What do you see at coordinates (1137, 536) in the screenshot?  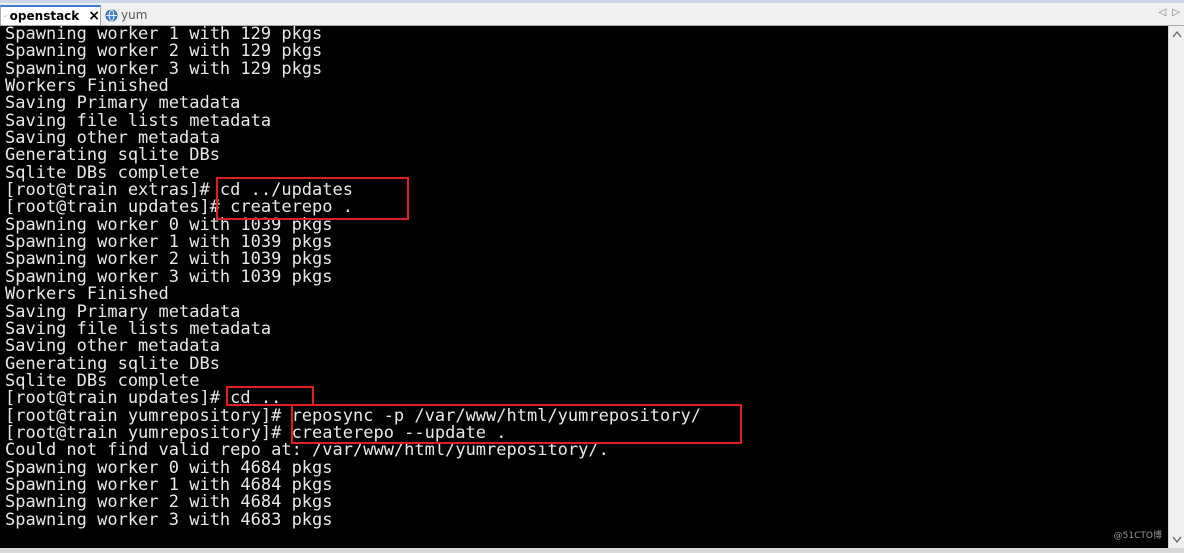 I see `watermark: @51CTO博` at bounding box center [1137, 536].